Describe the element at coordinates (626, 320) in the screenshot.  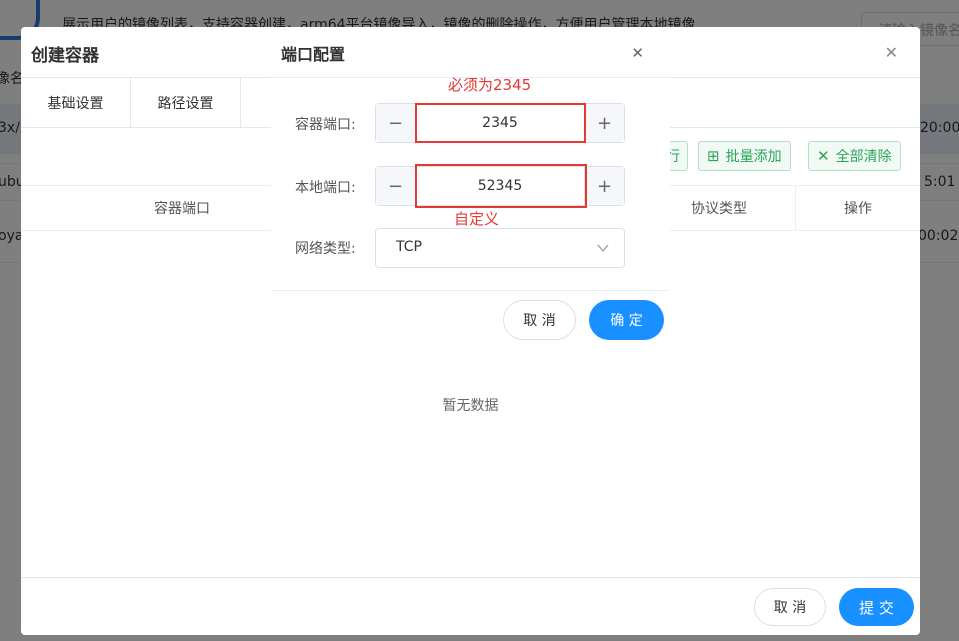
I see `confirm-button: 确 定` at that location.